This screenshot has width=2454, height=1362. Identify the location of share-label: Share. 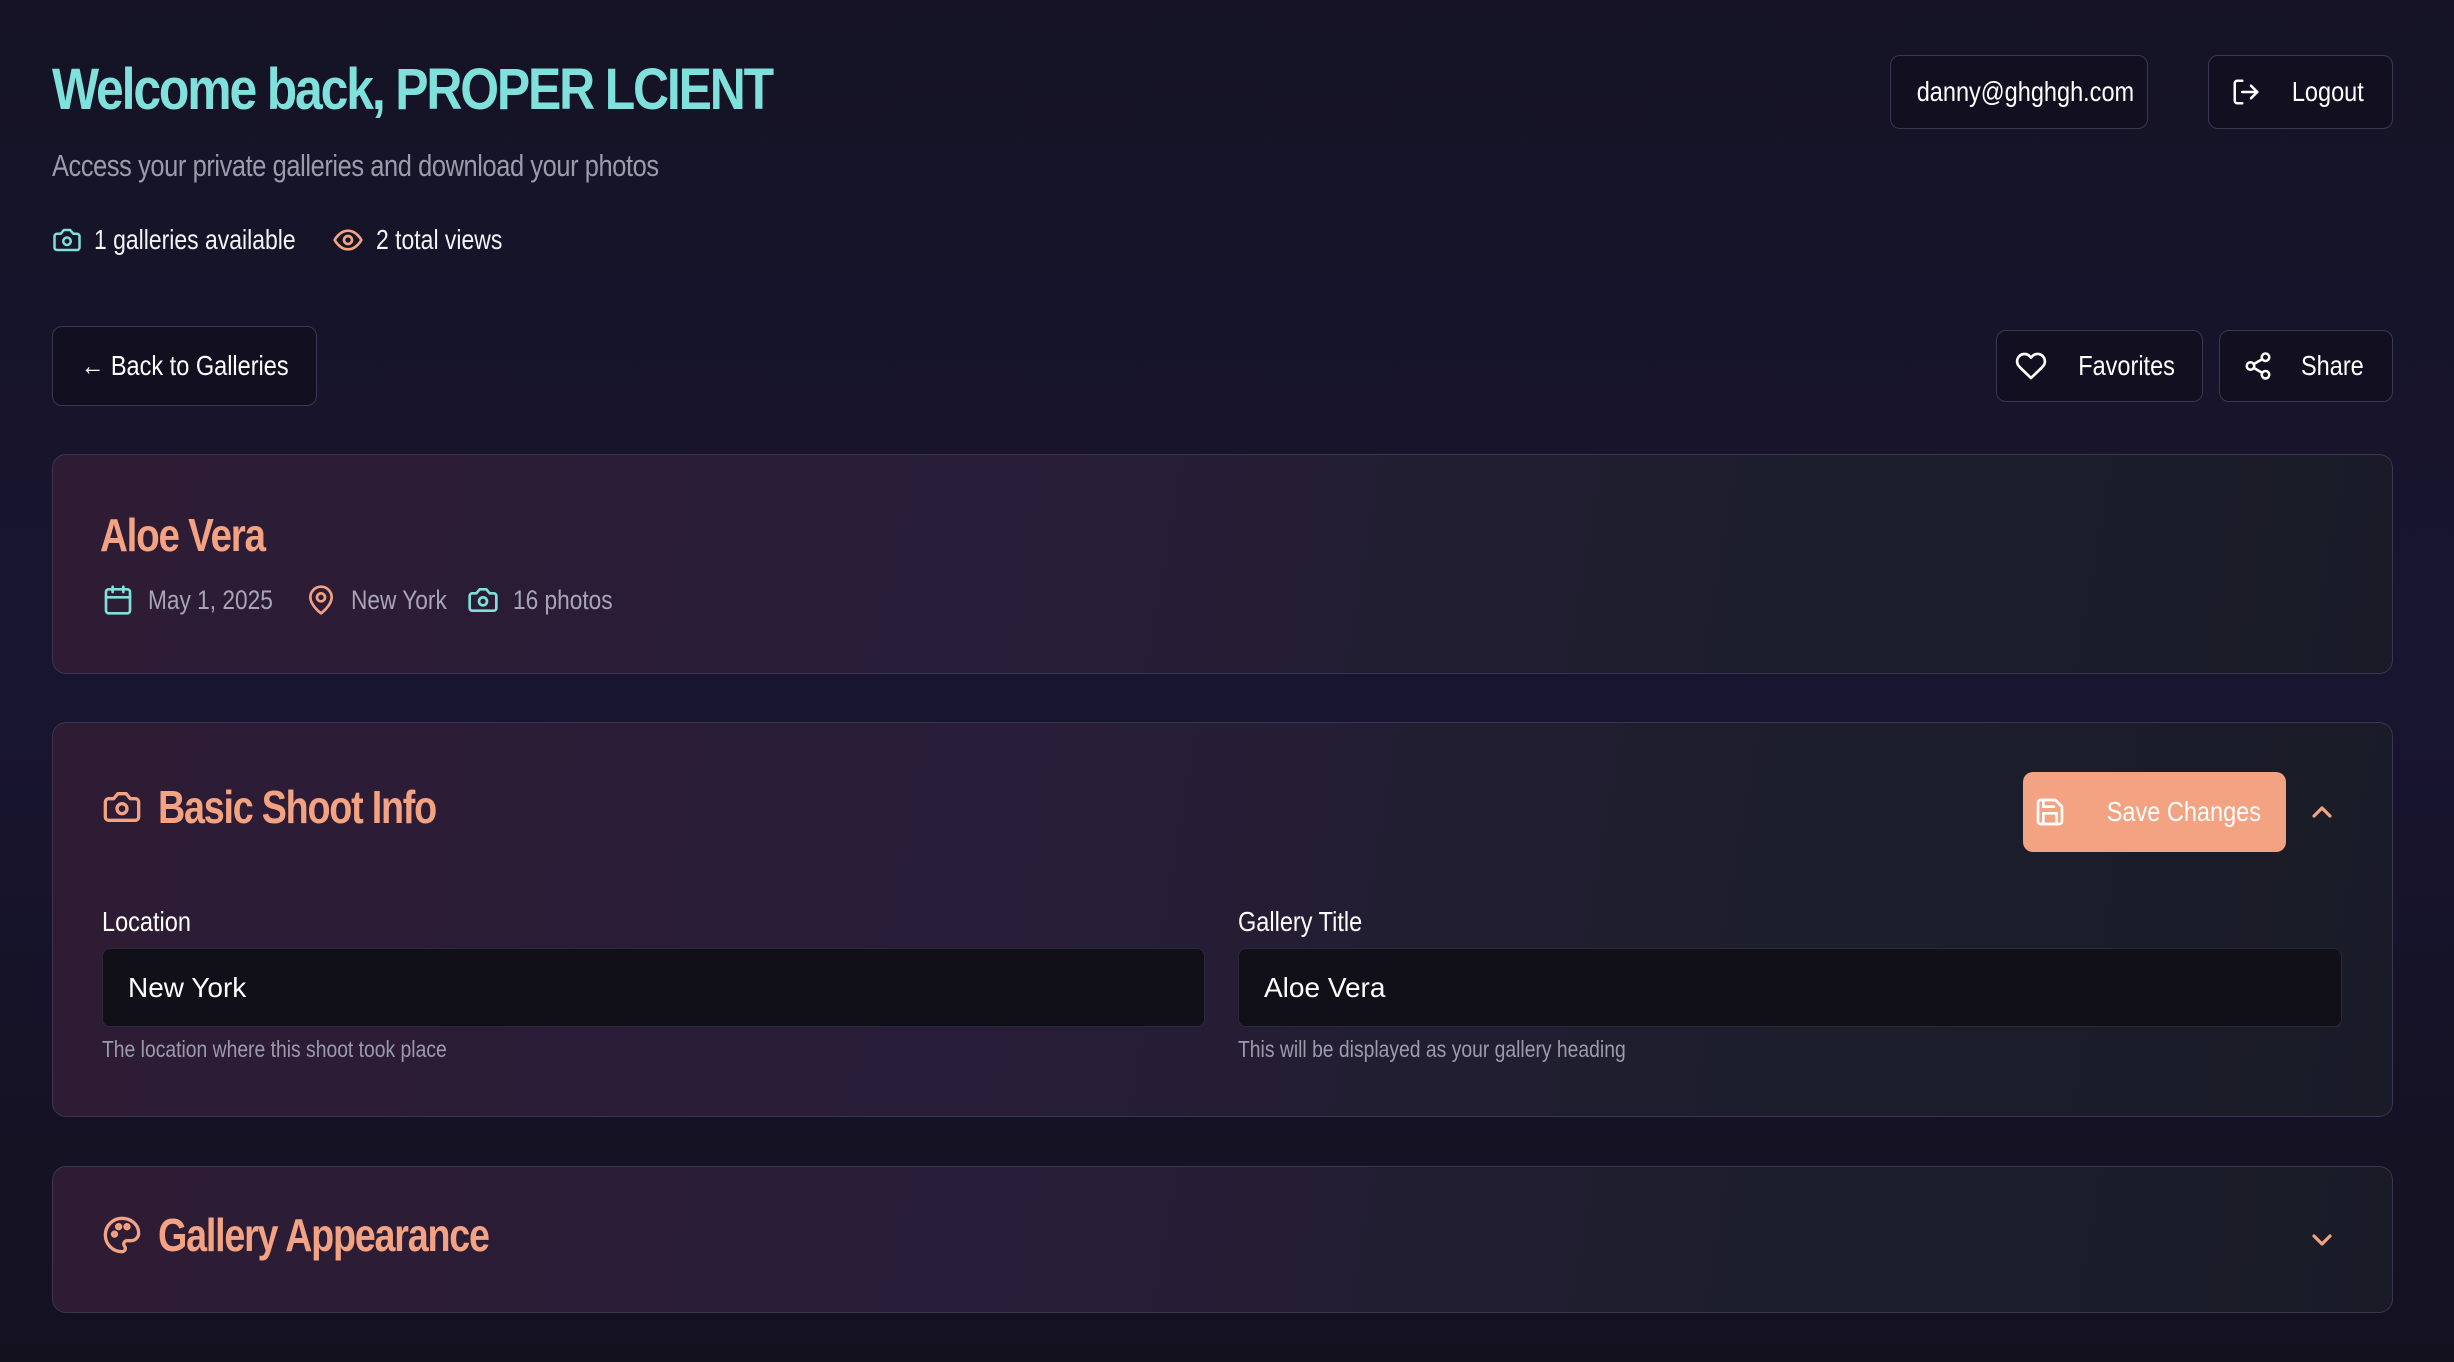
(2332, 365).